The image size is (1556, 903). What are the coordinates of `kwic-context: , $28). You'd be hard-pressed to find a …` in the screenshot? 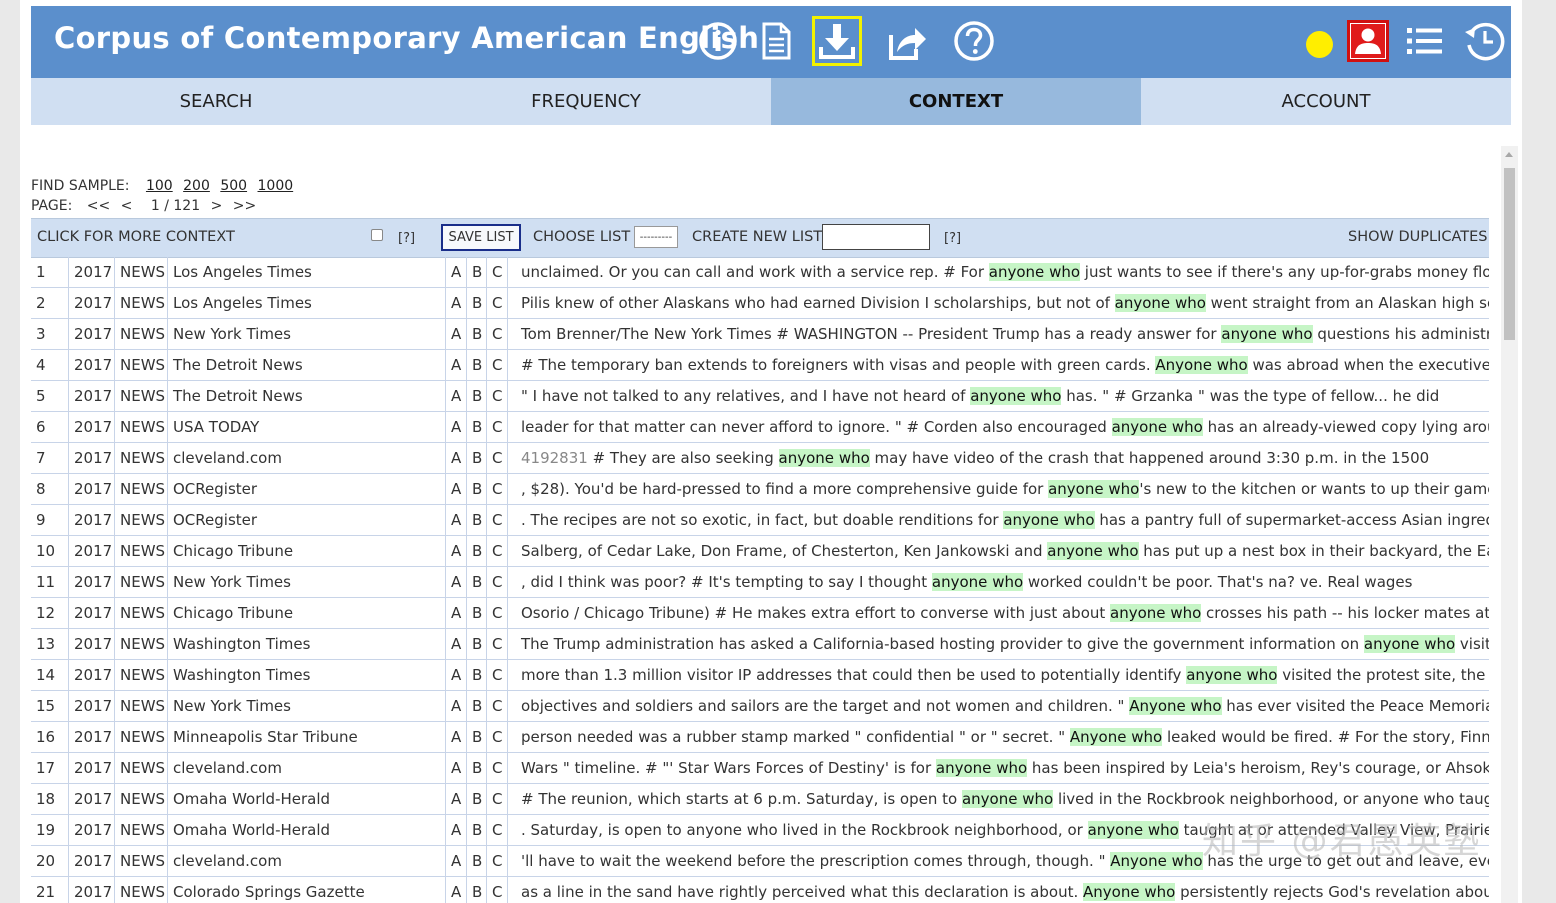 It's located at (1002, 489).